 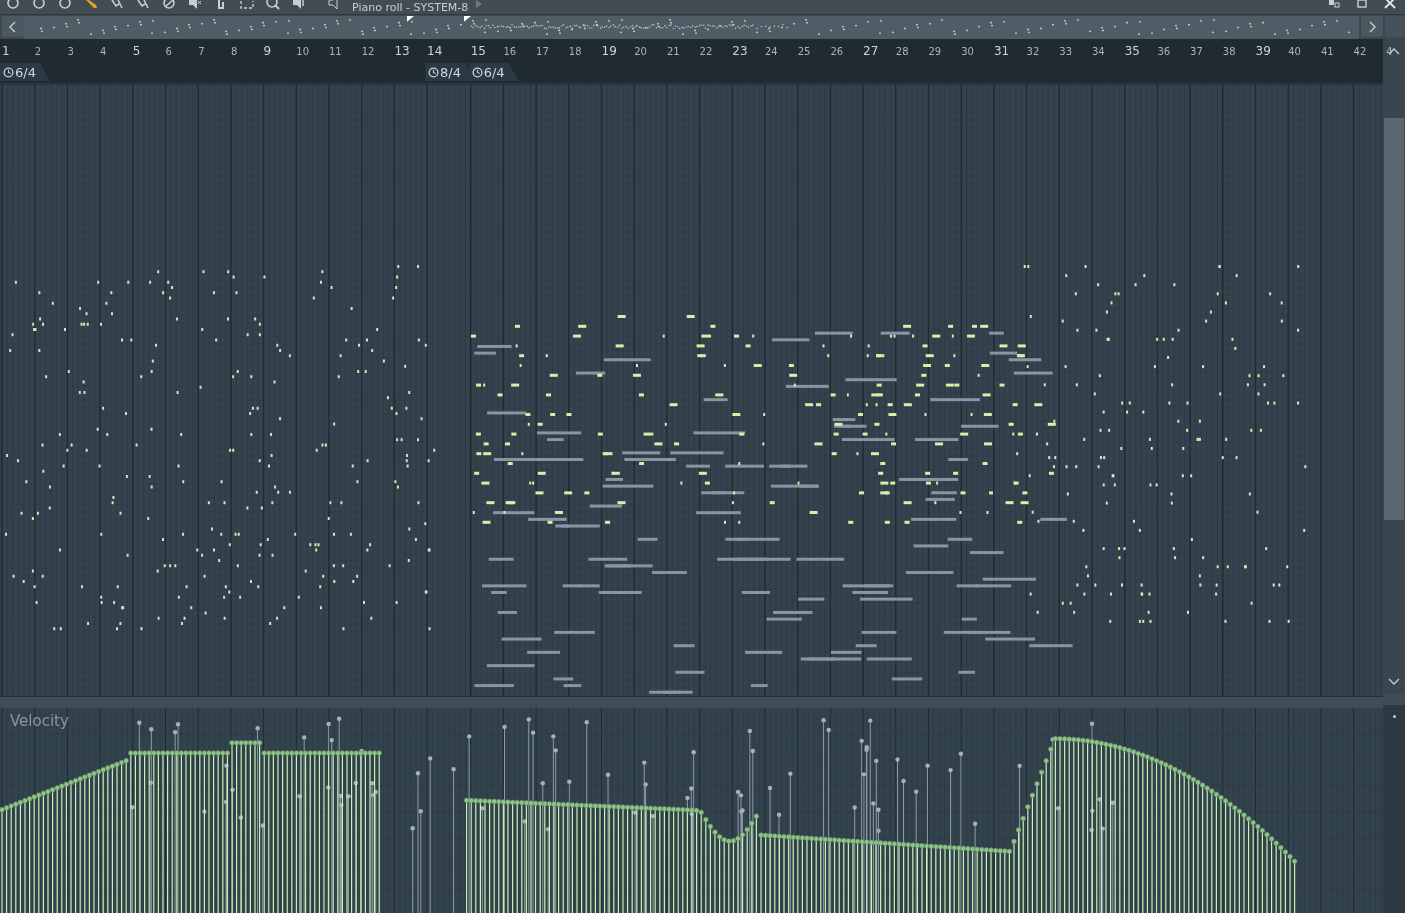 I want to click on bar-number: 34, so click(x=1098, y=51).